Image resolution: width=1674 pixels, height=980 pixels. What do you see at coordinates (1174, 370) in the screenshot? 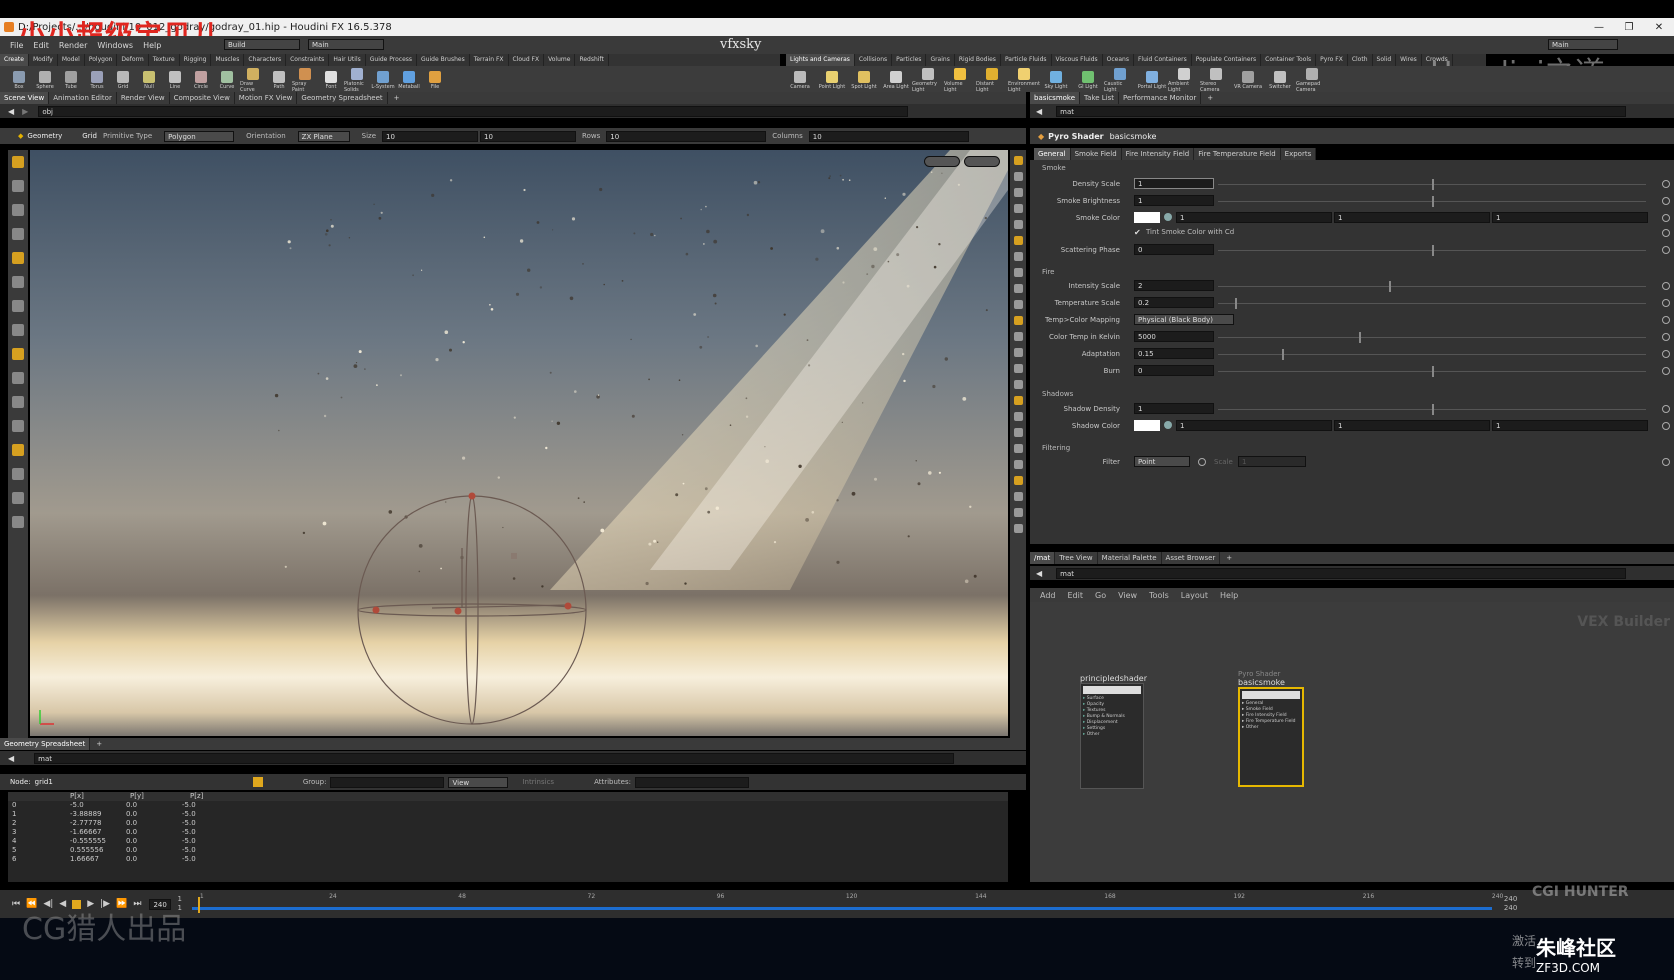
I see `burn-field: 0` at bounding box center [1174, 370].